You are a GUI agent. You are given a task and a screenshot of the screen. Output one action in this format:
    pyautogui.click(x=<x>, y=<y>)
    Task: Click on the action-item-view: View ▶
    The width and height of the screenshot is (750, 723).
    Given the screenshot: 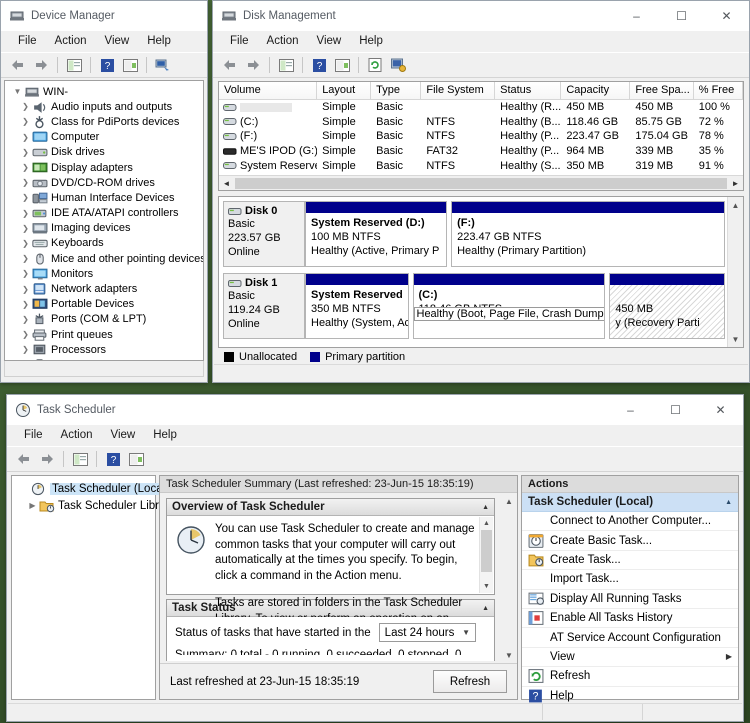 What is the action you would take?
    pyautogui.click(x=630, y=658)
    